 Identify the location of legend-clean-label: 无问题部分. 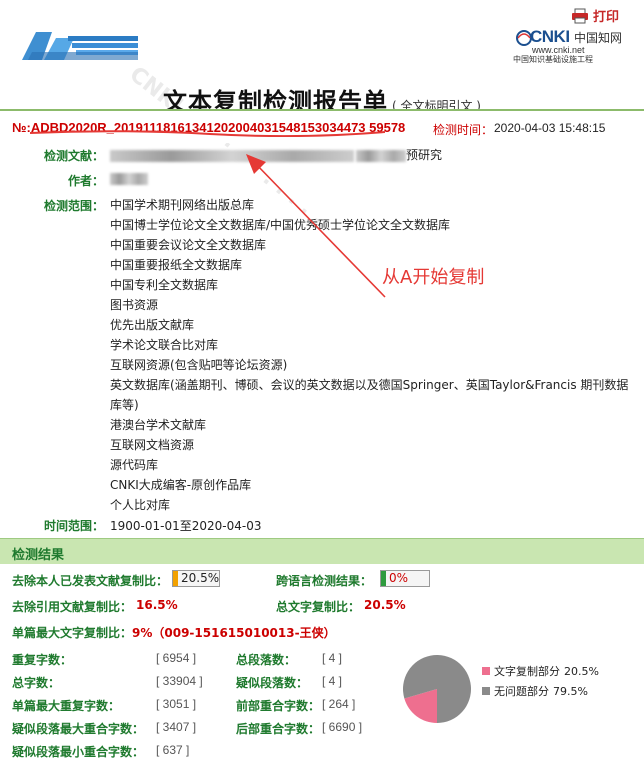
(521, 691).